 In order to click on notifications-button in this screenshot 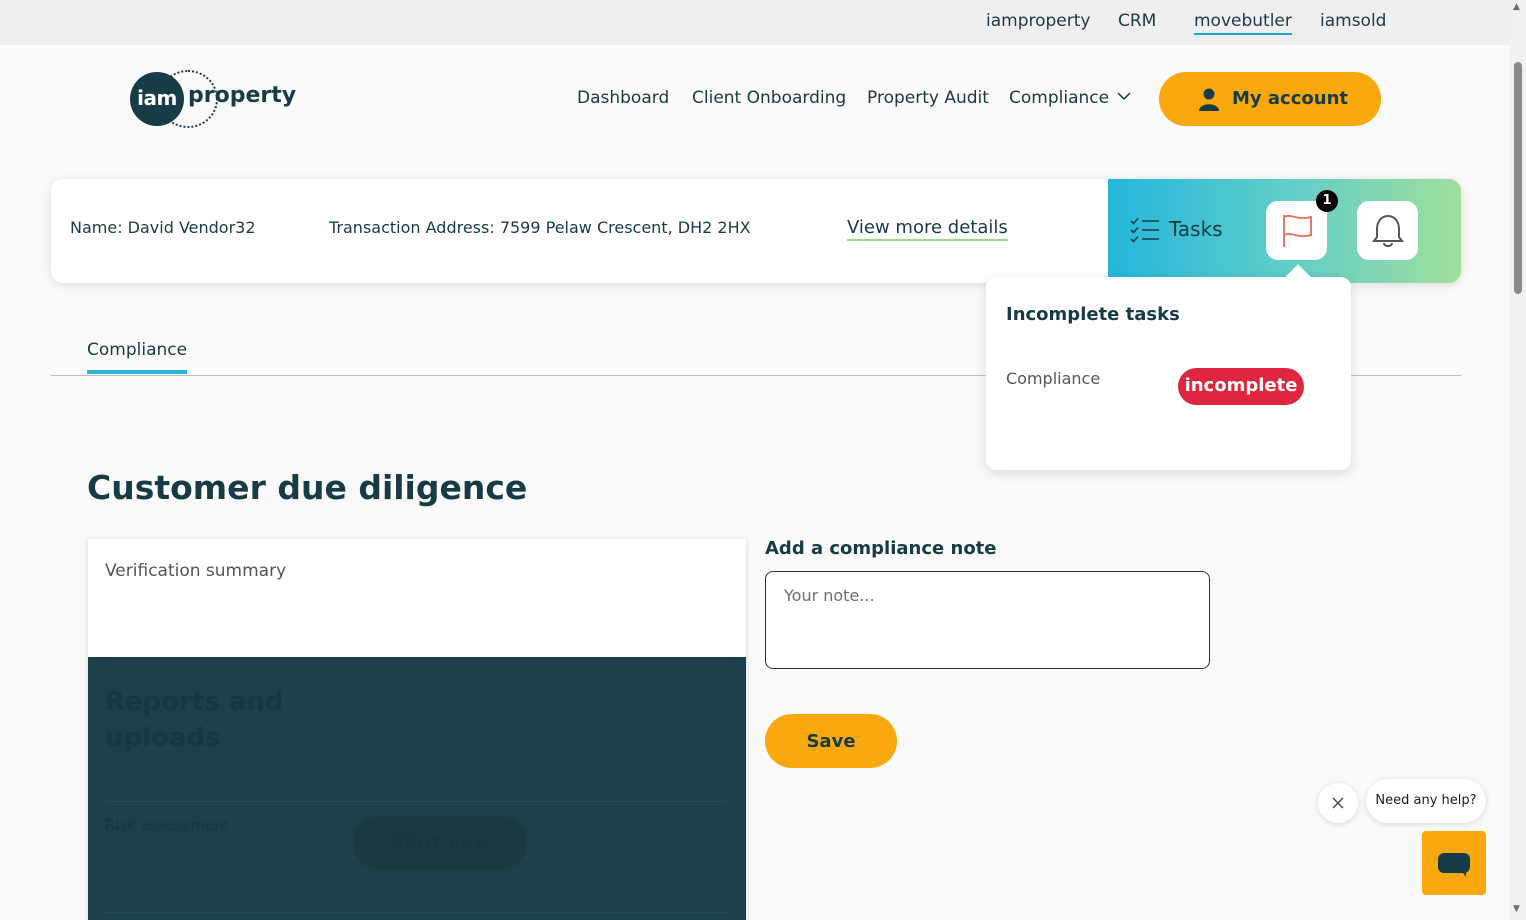, I will do `click(1387, 230)`.